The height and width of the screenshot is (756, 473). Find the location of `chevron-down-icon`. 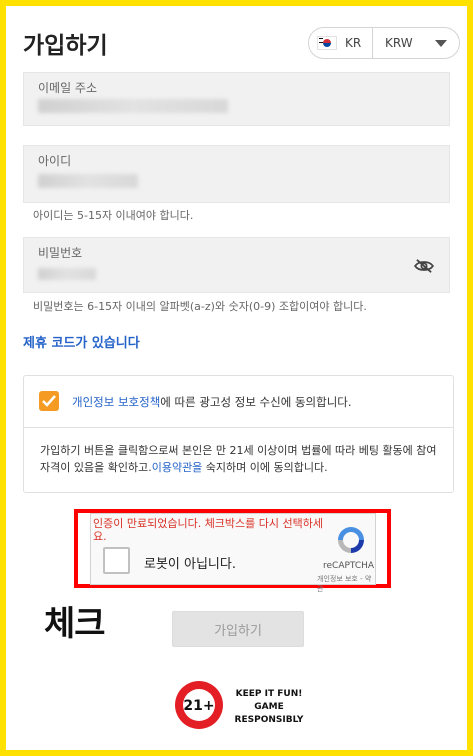

chevron-down-icon is located at coordinates (441, 43).